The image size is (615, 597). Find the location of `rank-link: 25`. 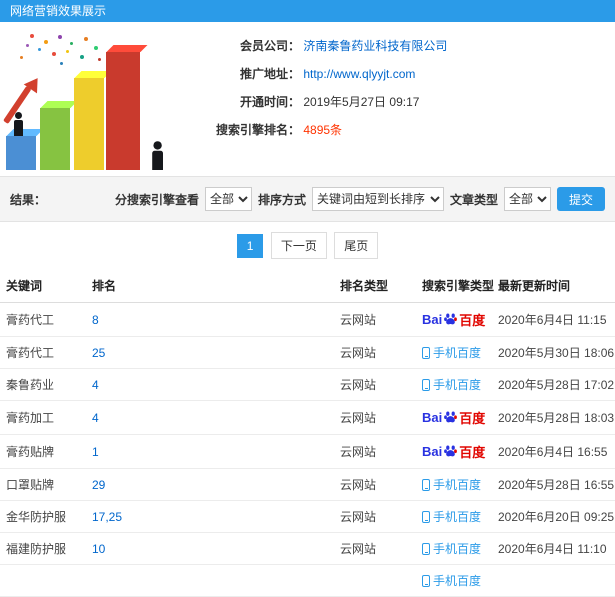

rank-link: 25 is located at coordinates (98, 353).